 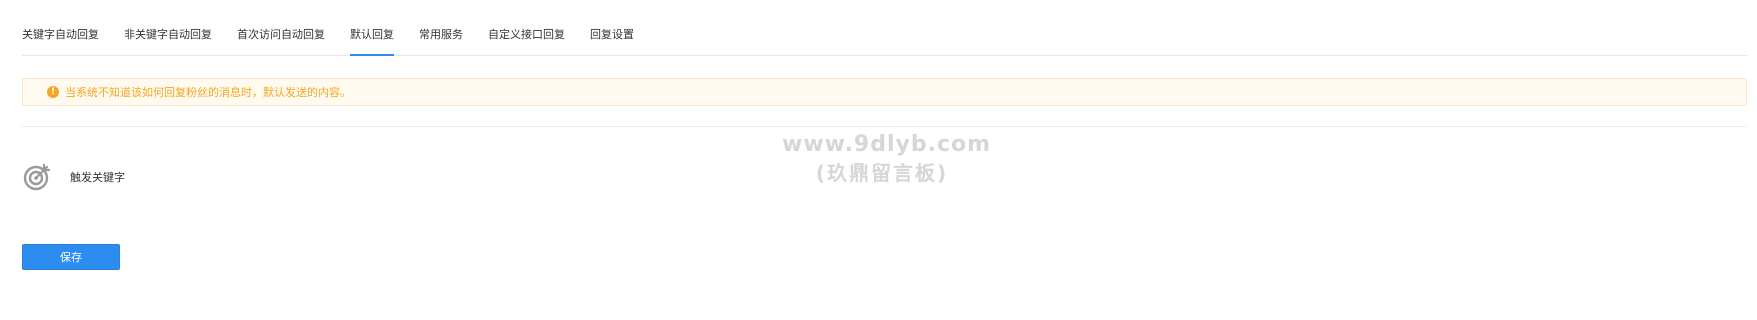 What do you see at coordinates (97, 177) in the screenshot?
I see `trigger-keyword-label: 触发关键字` at bounding box center [97, 177].